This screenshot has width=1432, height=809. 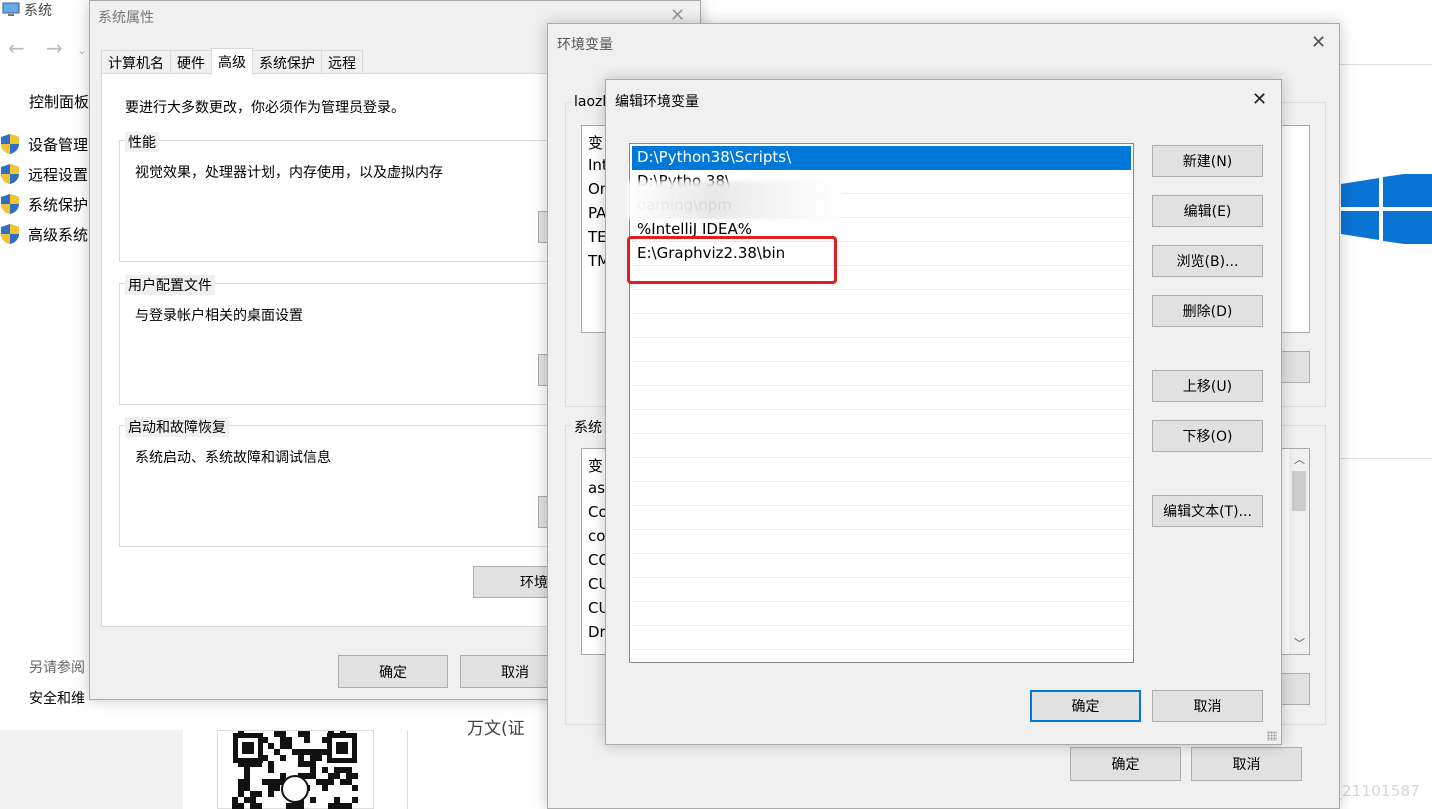 I want to click on system-window-title-text: 系统, so click(x=38, y=11).